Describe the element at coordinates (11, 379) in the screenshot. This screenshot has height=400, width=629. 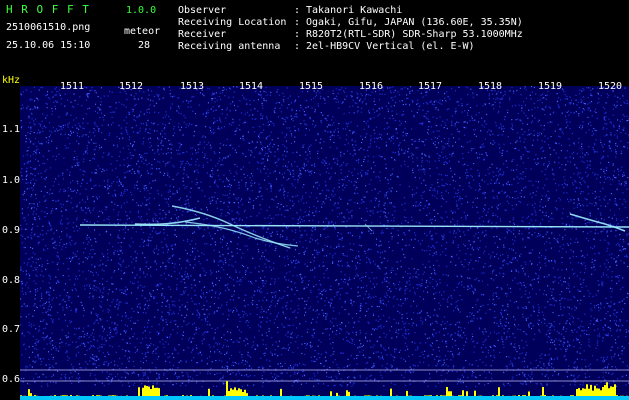
I see `y-tick-0.6: 0.6` at that location.